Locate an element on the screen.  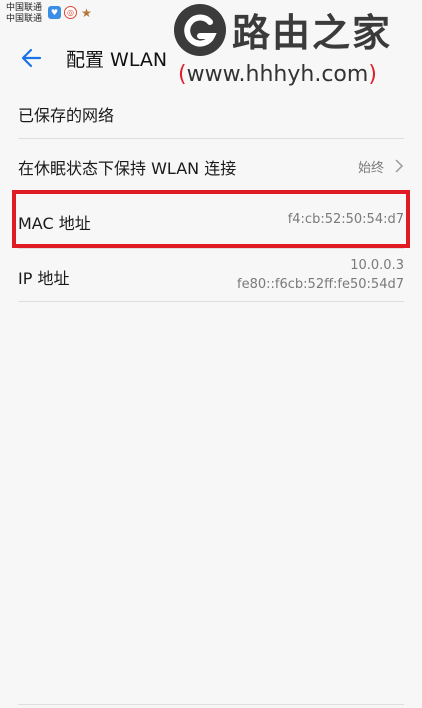
chevron-right-icon is located at coordinates (399, 165).